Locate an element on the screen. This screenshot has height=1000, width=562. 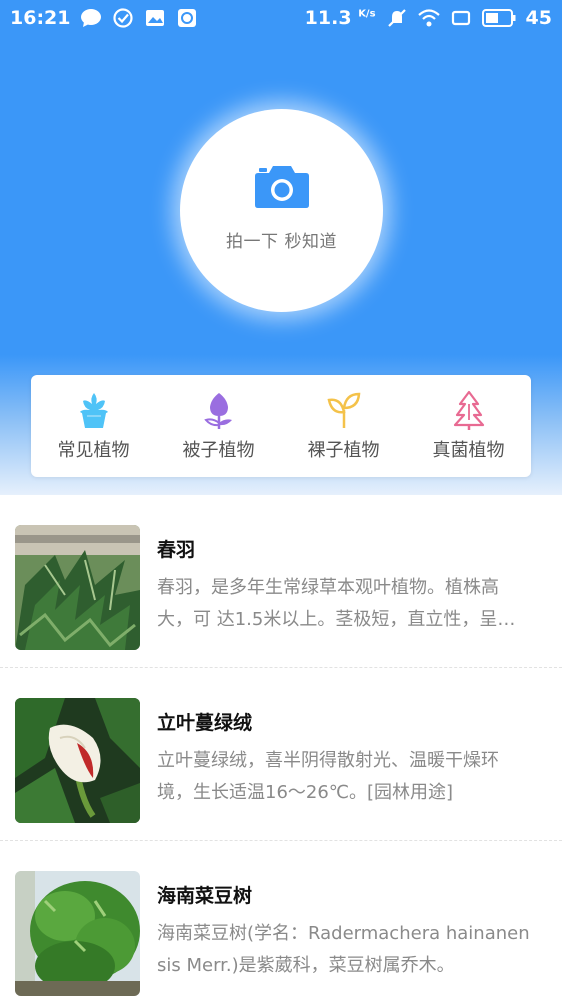
chat-bubble-icon is located at coordinates (91, 18).